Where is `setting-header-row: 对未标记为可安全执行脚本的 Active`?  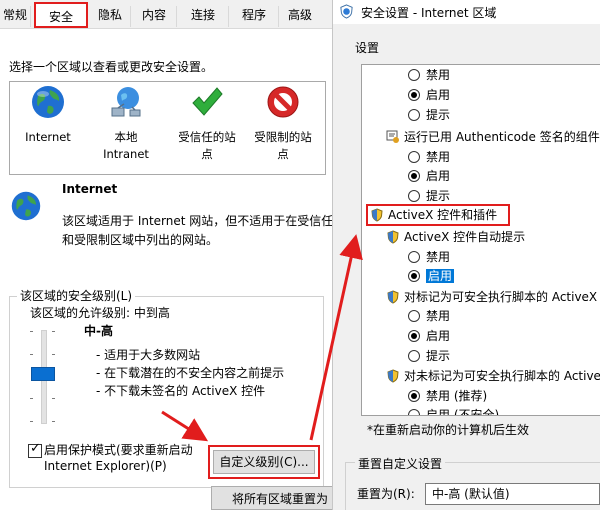 setting-header-row: 对未标记为可安全执行脚本的 Active is located at coordinates (493, 376).